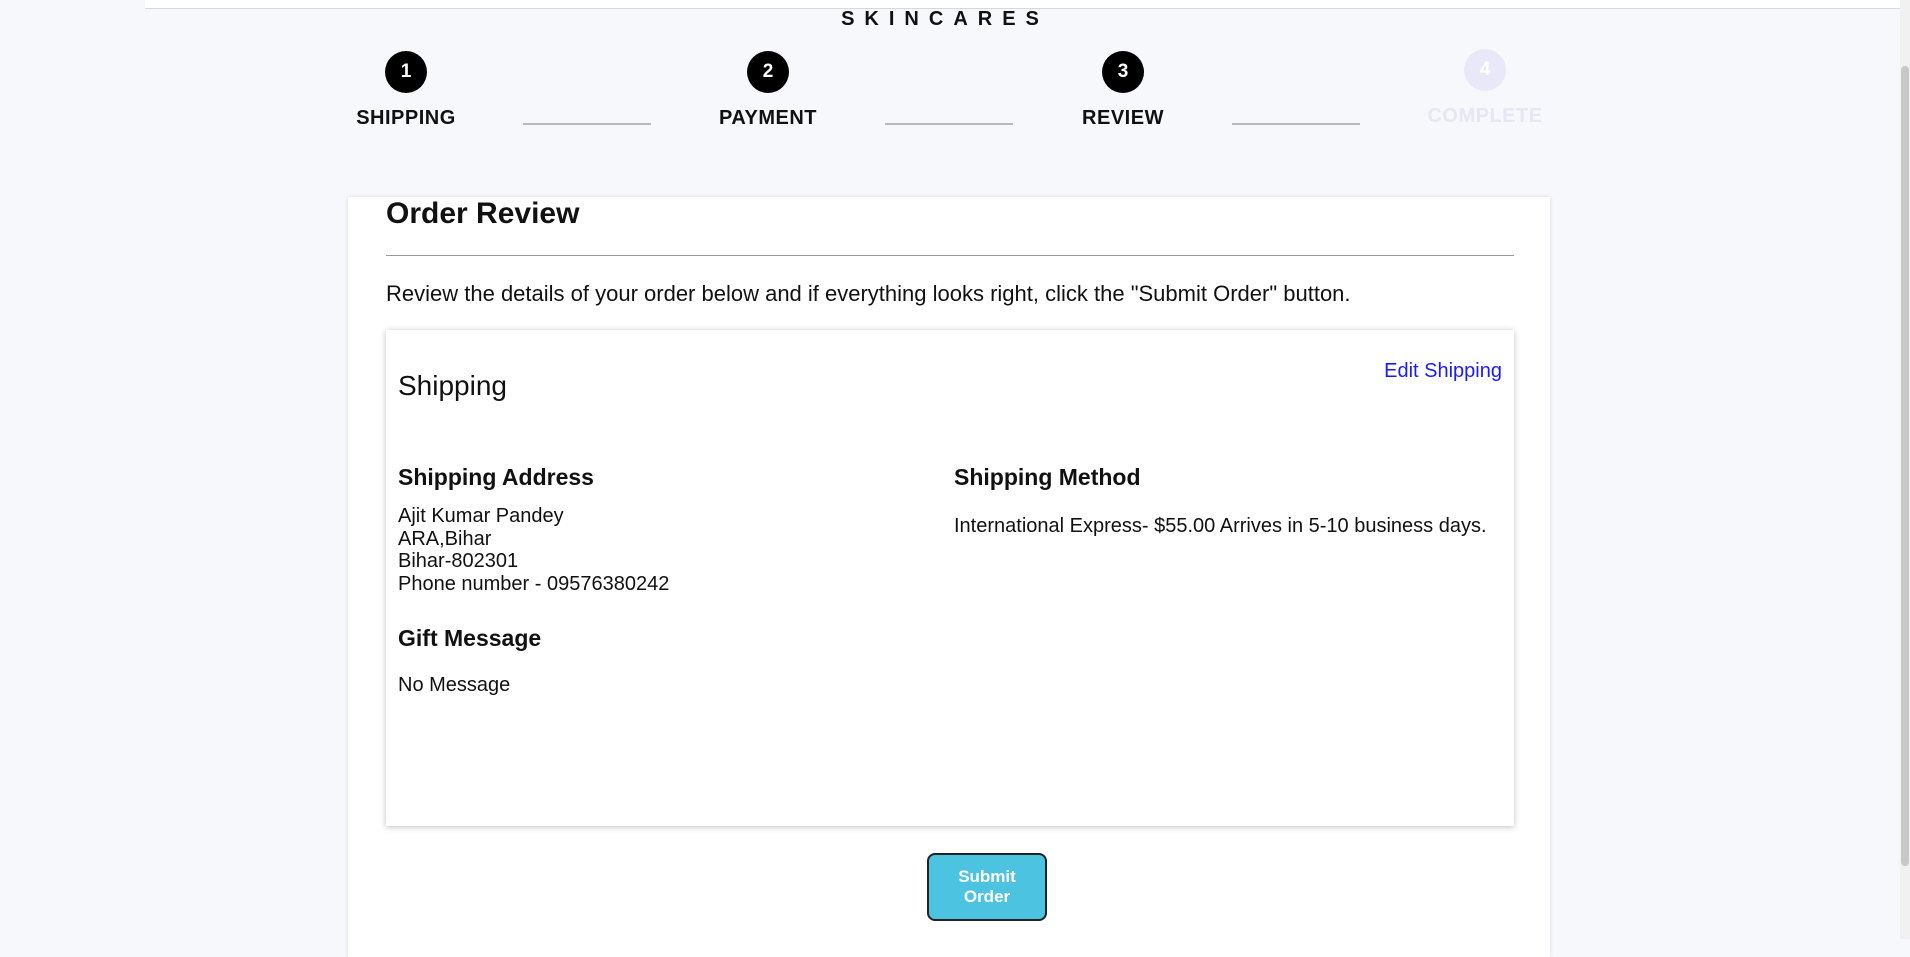 Image resolution: width=1910 pixels, height=957 pixels. I want to click on brand-logo: SKINCARES, so click(945, 19).